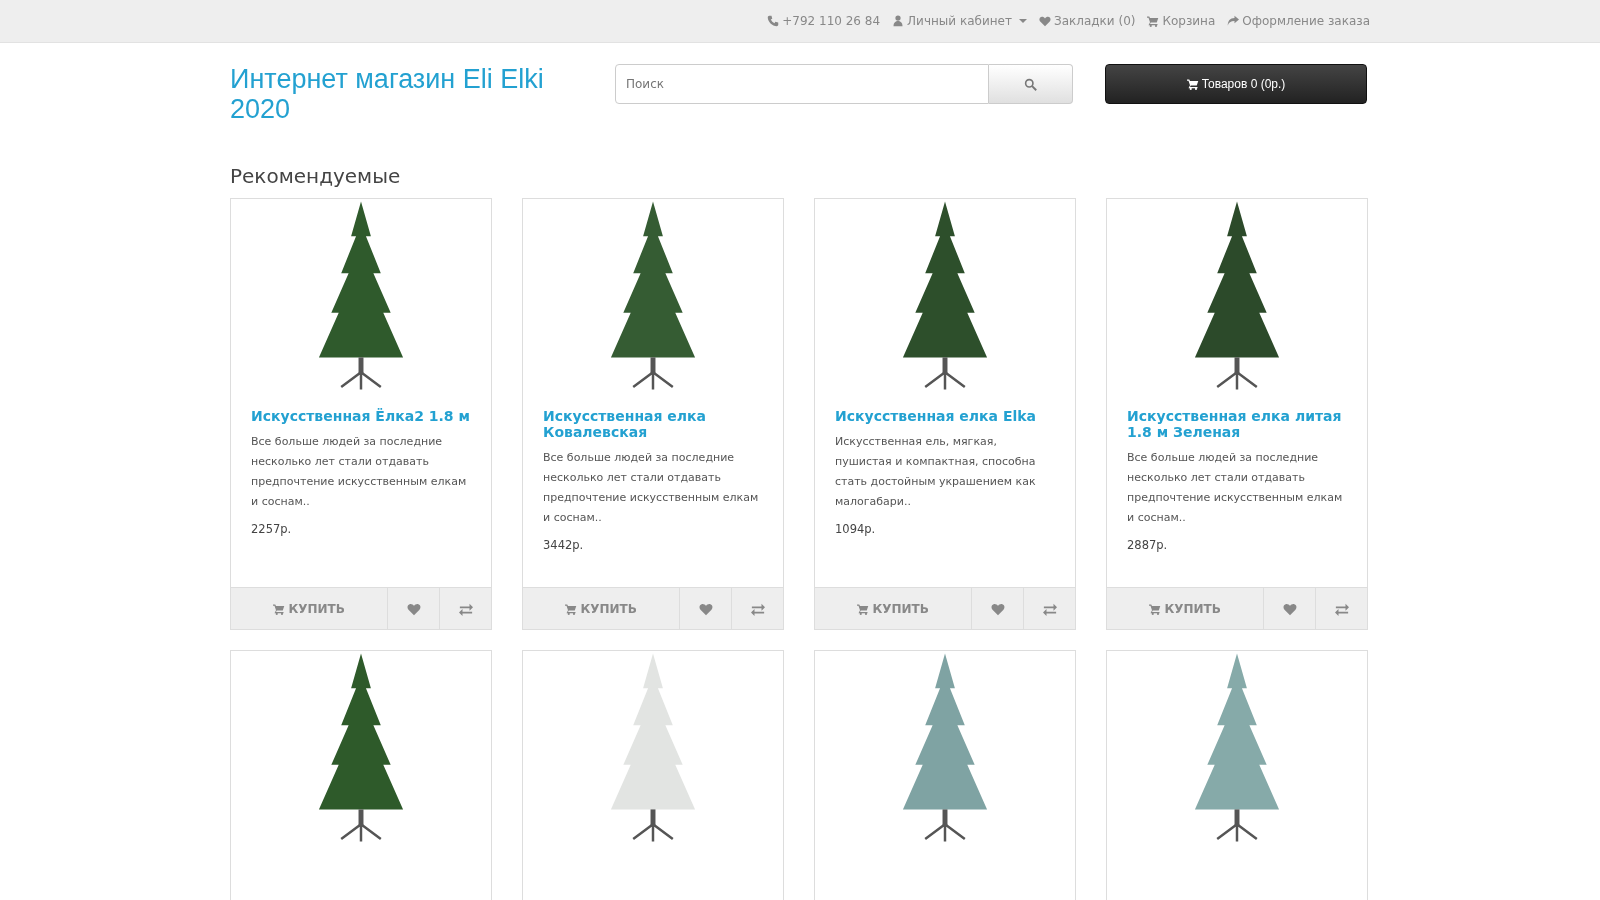  What do you see at coordinates (1237, 424) in the screenshot?
I see `product-title-link: Искусственная елка литая 1.8 м Зеленая` at bounding box center [1237, 424].